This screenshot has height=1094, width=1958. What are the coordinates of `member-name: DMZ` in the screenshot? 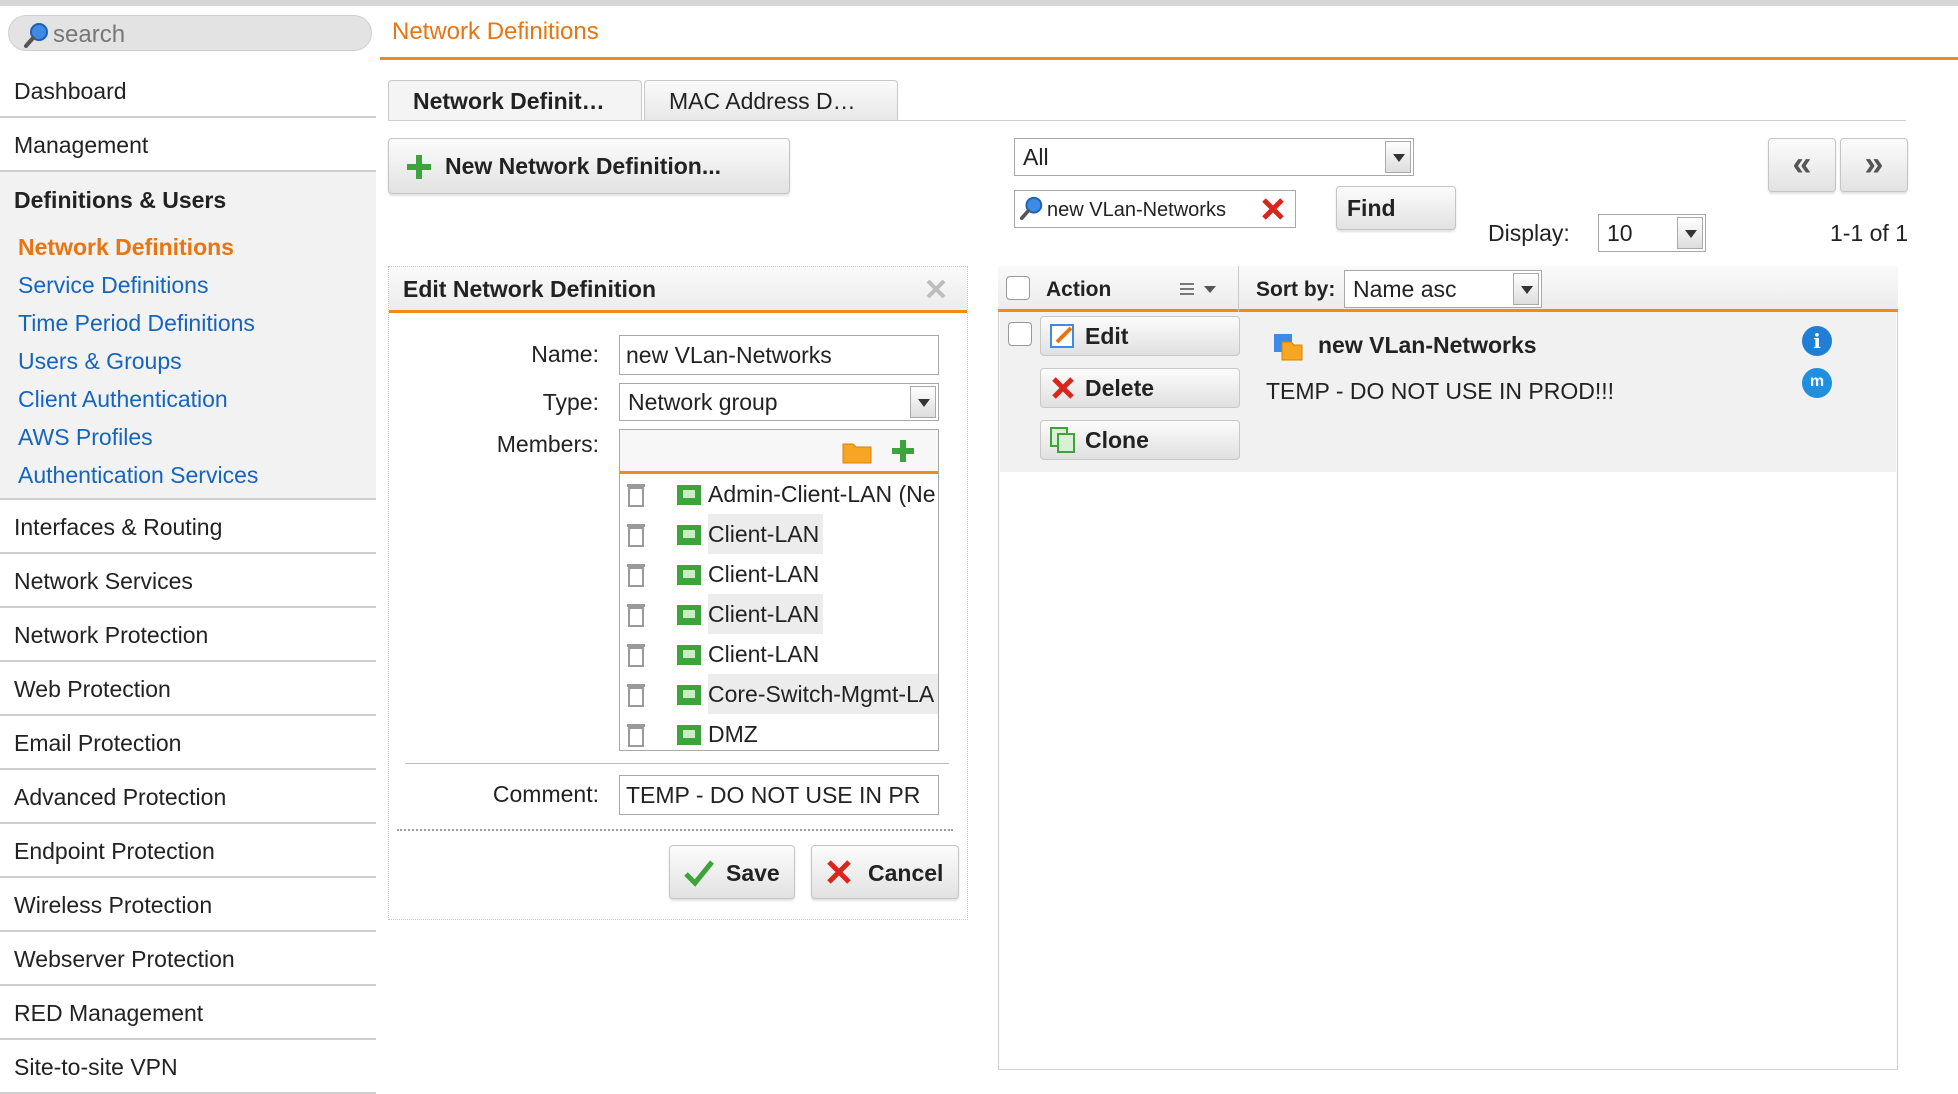 It's located at (733, 734).